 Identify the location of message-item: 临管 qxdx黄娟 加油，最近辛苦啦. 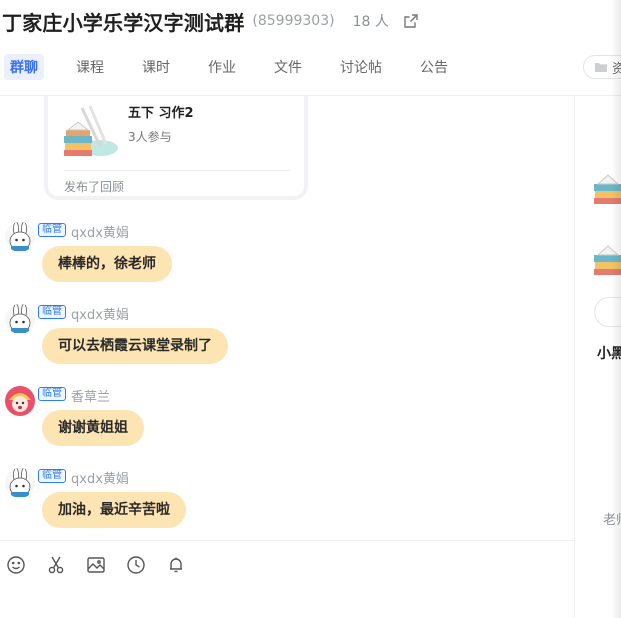
(287, 504).